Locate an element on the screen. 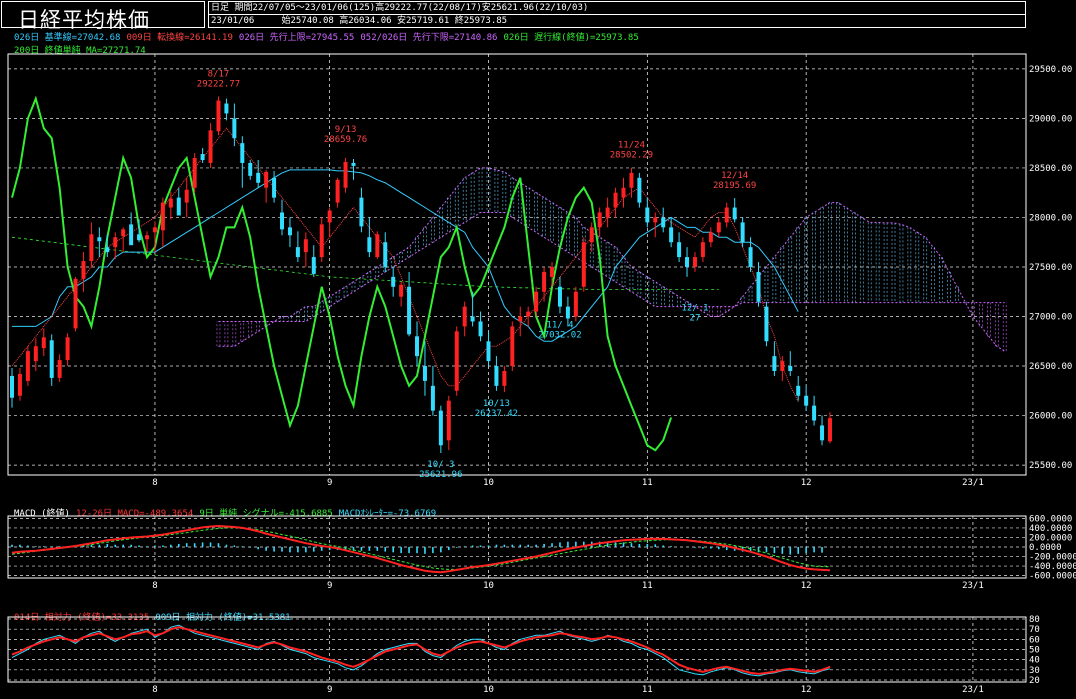  annotation-date: 9/13 is located at coordinates (346, 130).